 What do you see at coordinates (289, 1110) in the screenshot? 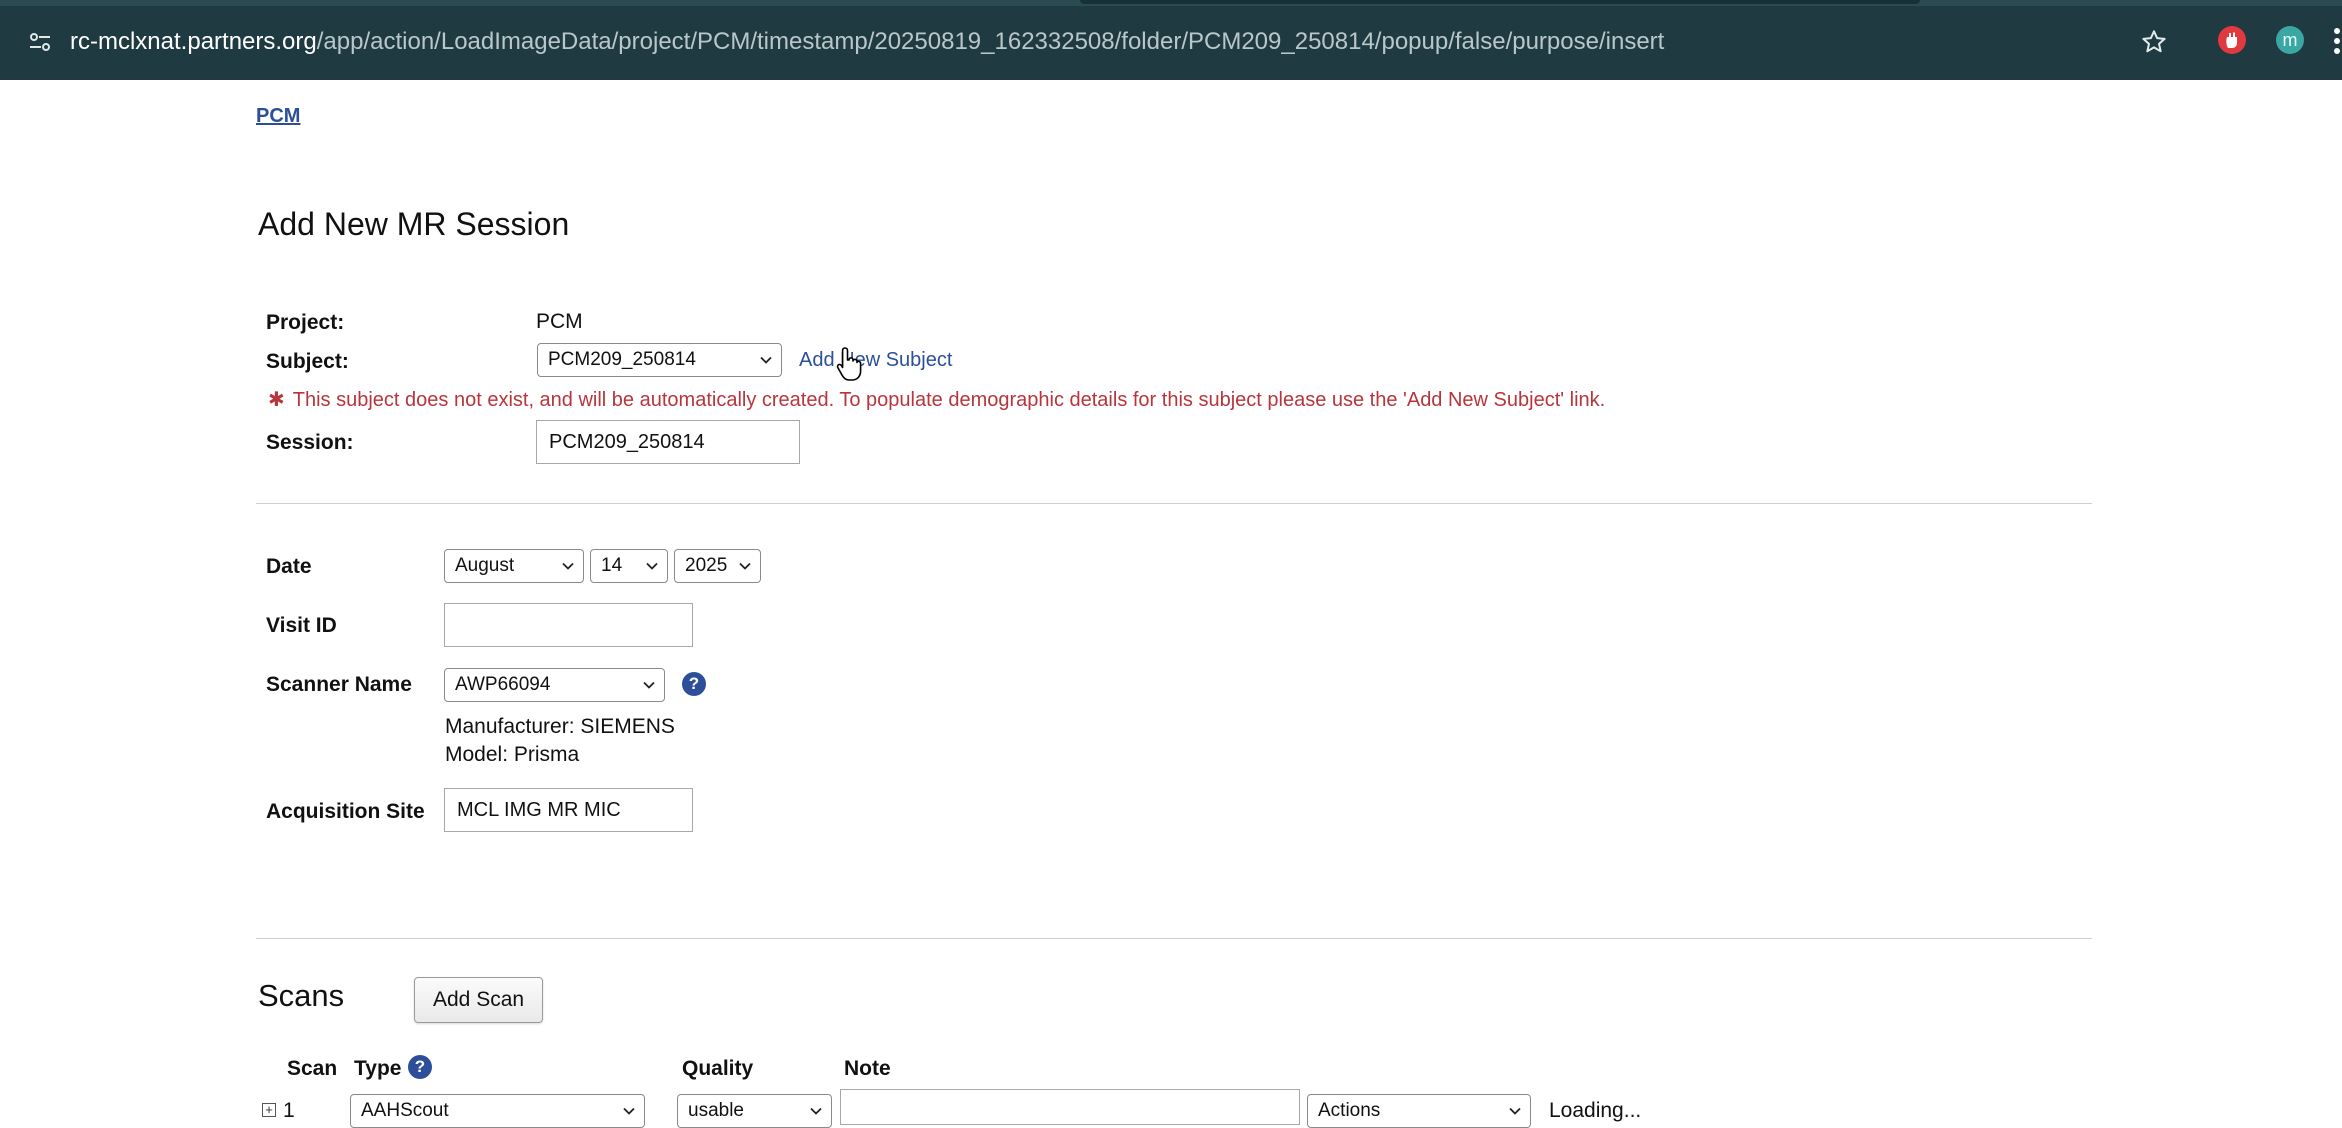
I see `scan-number: 1` at bounding box center [289, 1110].